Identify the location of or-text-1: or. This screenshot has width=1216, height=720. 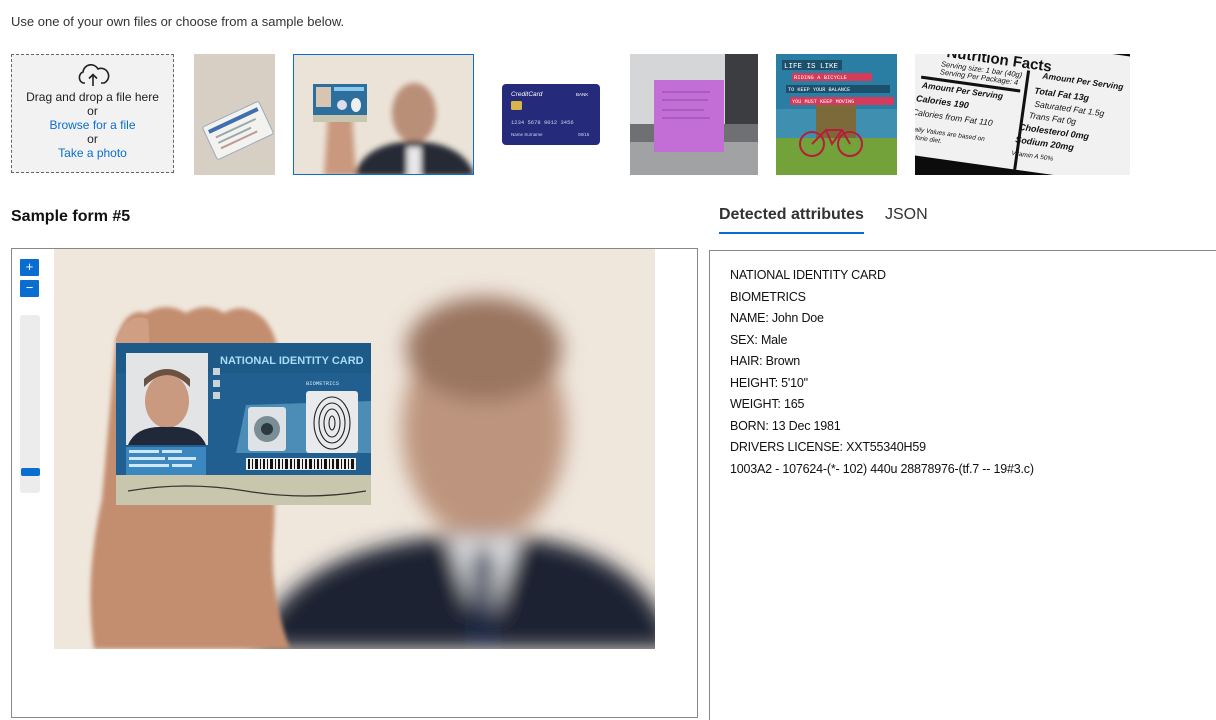
(92, 111).